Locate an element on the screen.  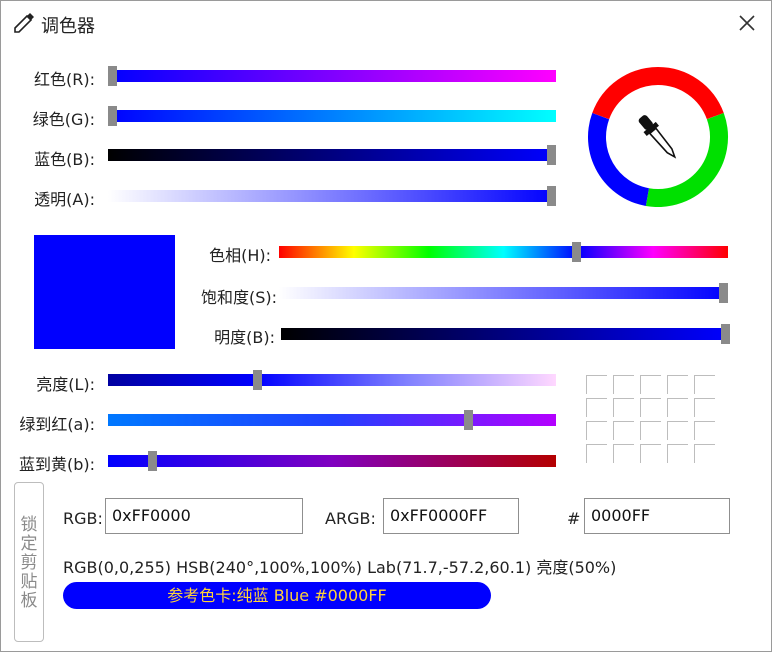
color-wheel is located at coordinates (658, 137).